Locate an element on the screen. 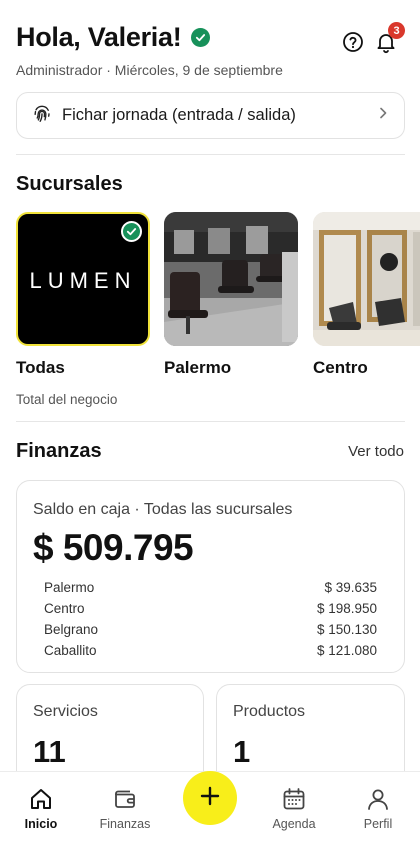 This screenshot has width=420, height=865. calendar-icon is located at coordinates (294, 799).